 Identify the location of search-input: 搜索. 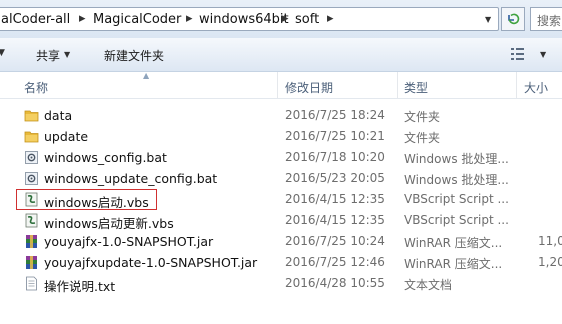
(546, 19).